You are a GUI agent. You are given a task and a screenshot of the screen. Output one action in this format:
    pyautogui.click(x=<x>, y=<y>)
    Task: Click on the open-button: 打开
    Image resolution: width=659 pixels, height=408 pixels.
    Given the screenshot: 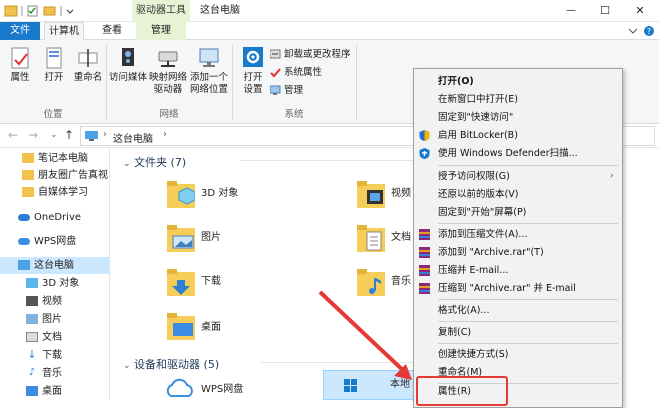 What is the action you would take?
    pyautogui.click(x=54, y=65)
    